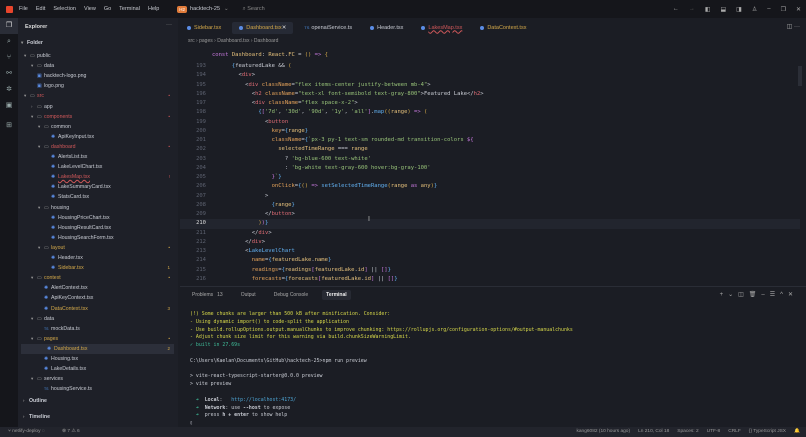 This screenshot has width=806, height=437. Describe the element at coordinates (90, 9) in the screenshot. I see `menu-view: View` at that location.